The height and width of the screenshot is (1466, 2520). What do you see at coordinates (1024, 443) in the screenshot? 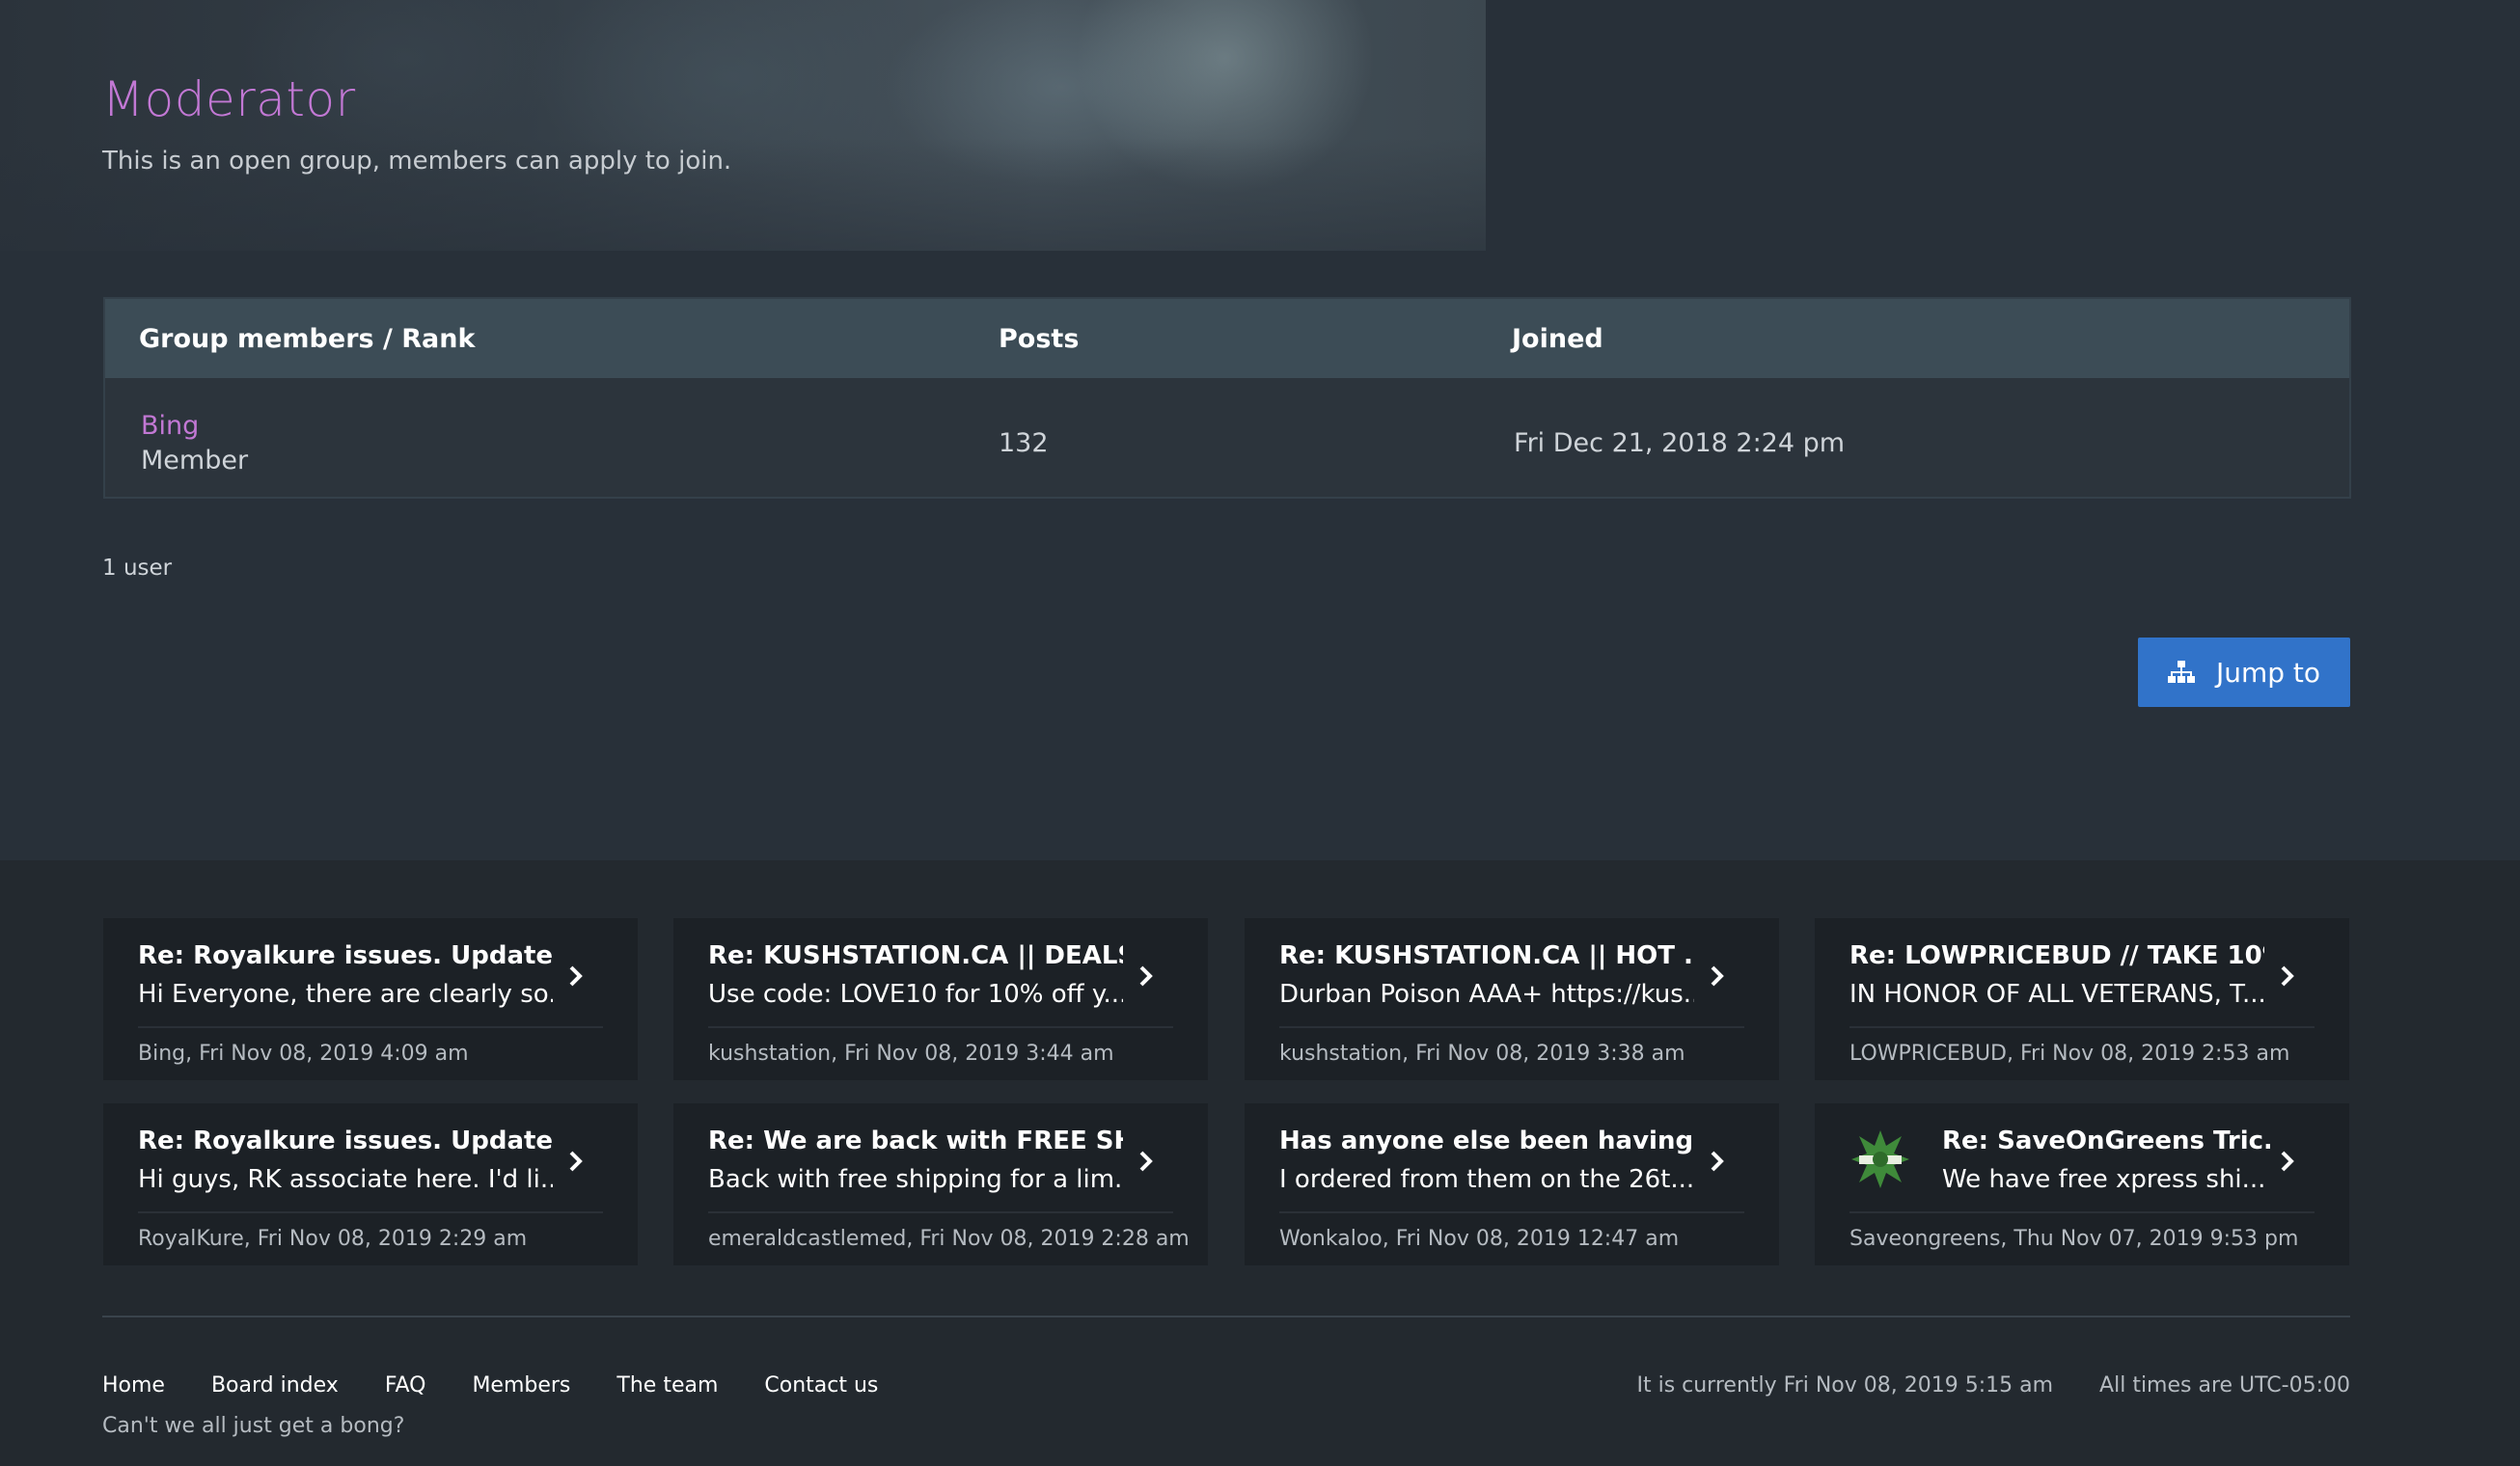
I see `member-posts: 132` at bounding box center [1024, 443].